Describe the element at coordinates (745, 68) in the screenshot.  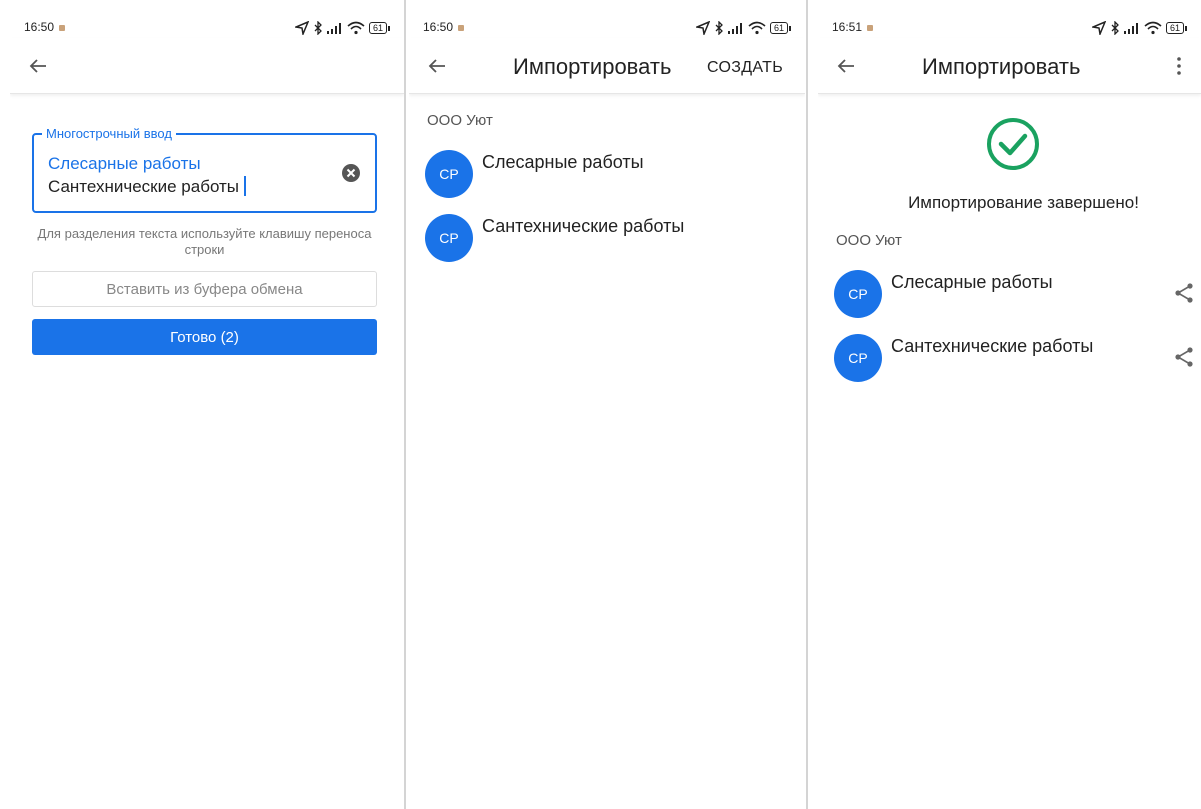
I see `create-button: СОЗДАТЬ` at that location.